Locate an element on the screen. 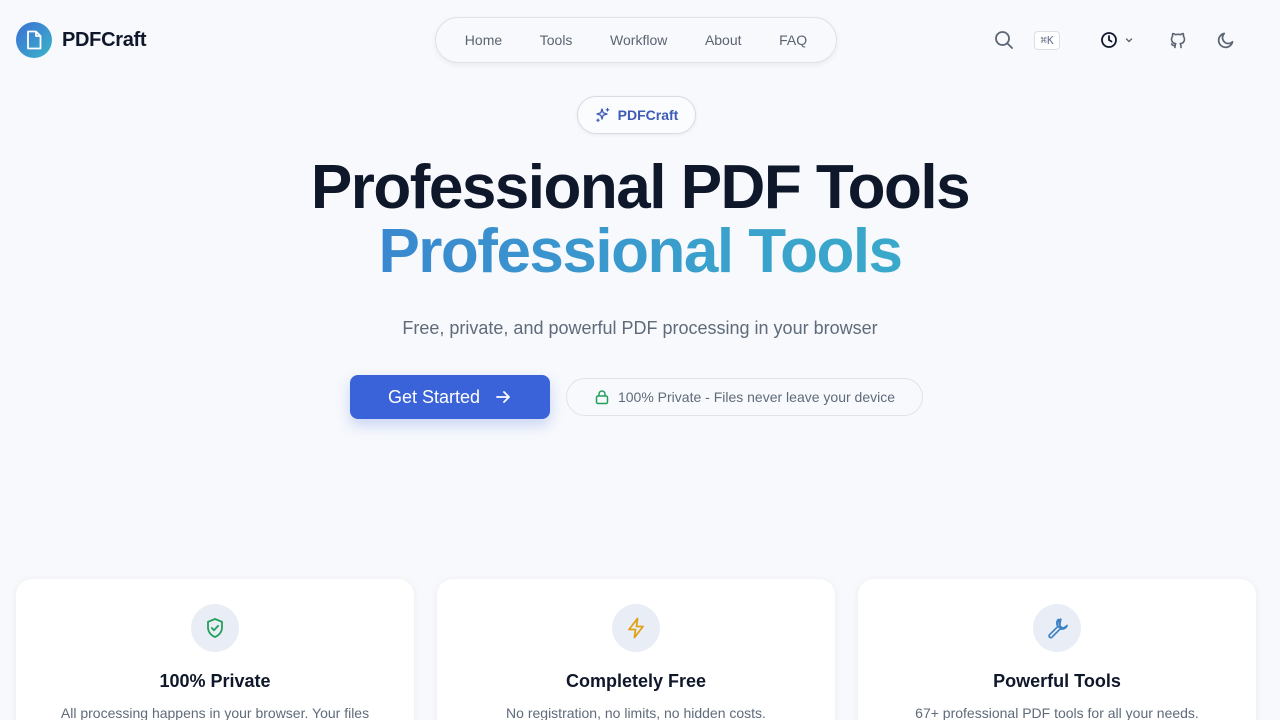 The image size is (1280, 720). history-dropdown is located at coordinates (1117, 40).